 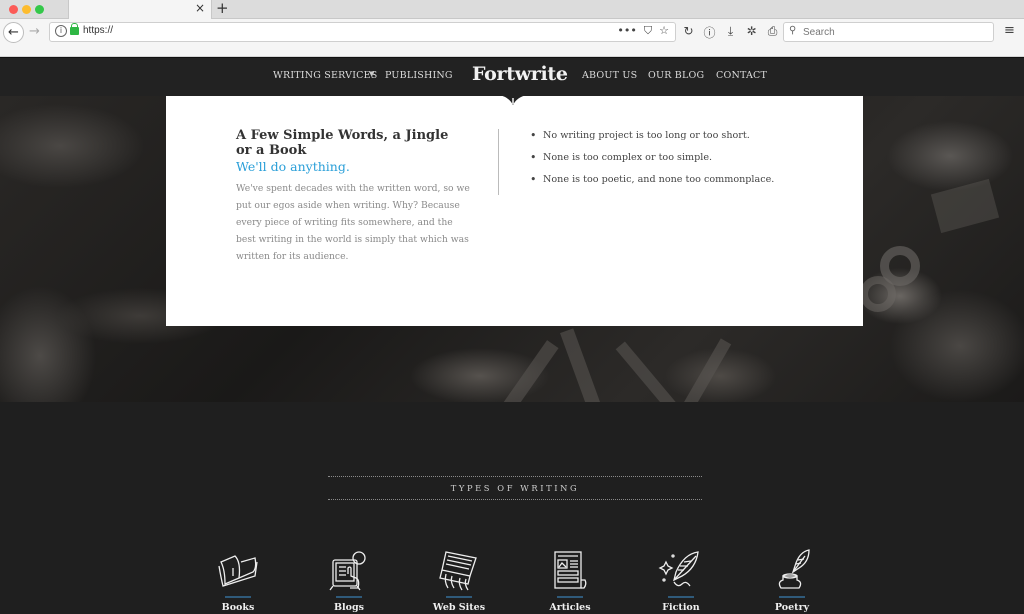 I want to click on section-heading-text: TYPES OF WRITING, so click(x=515, y=488).